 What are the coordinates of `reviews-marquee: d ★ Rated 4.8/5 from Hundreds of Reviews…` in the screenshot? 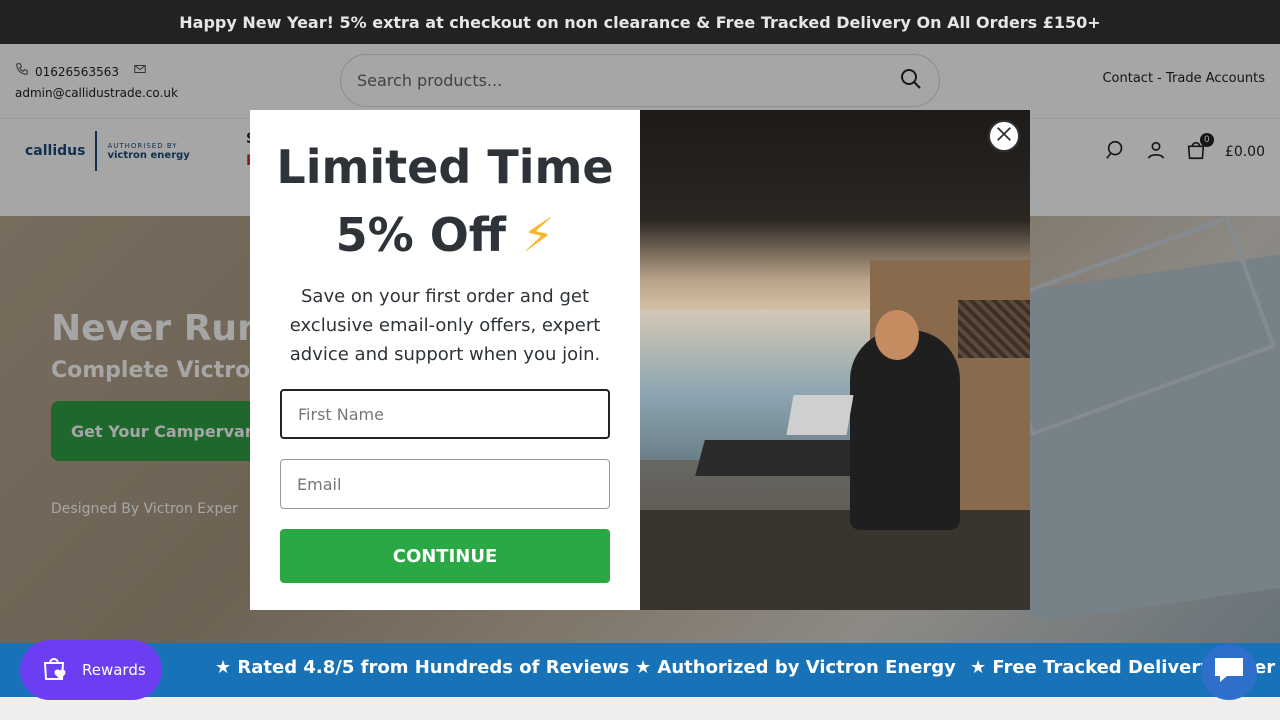 It's located at (640, 670).